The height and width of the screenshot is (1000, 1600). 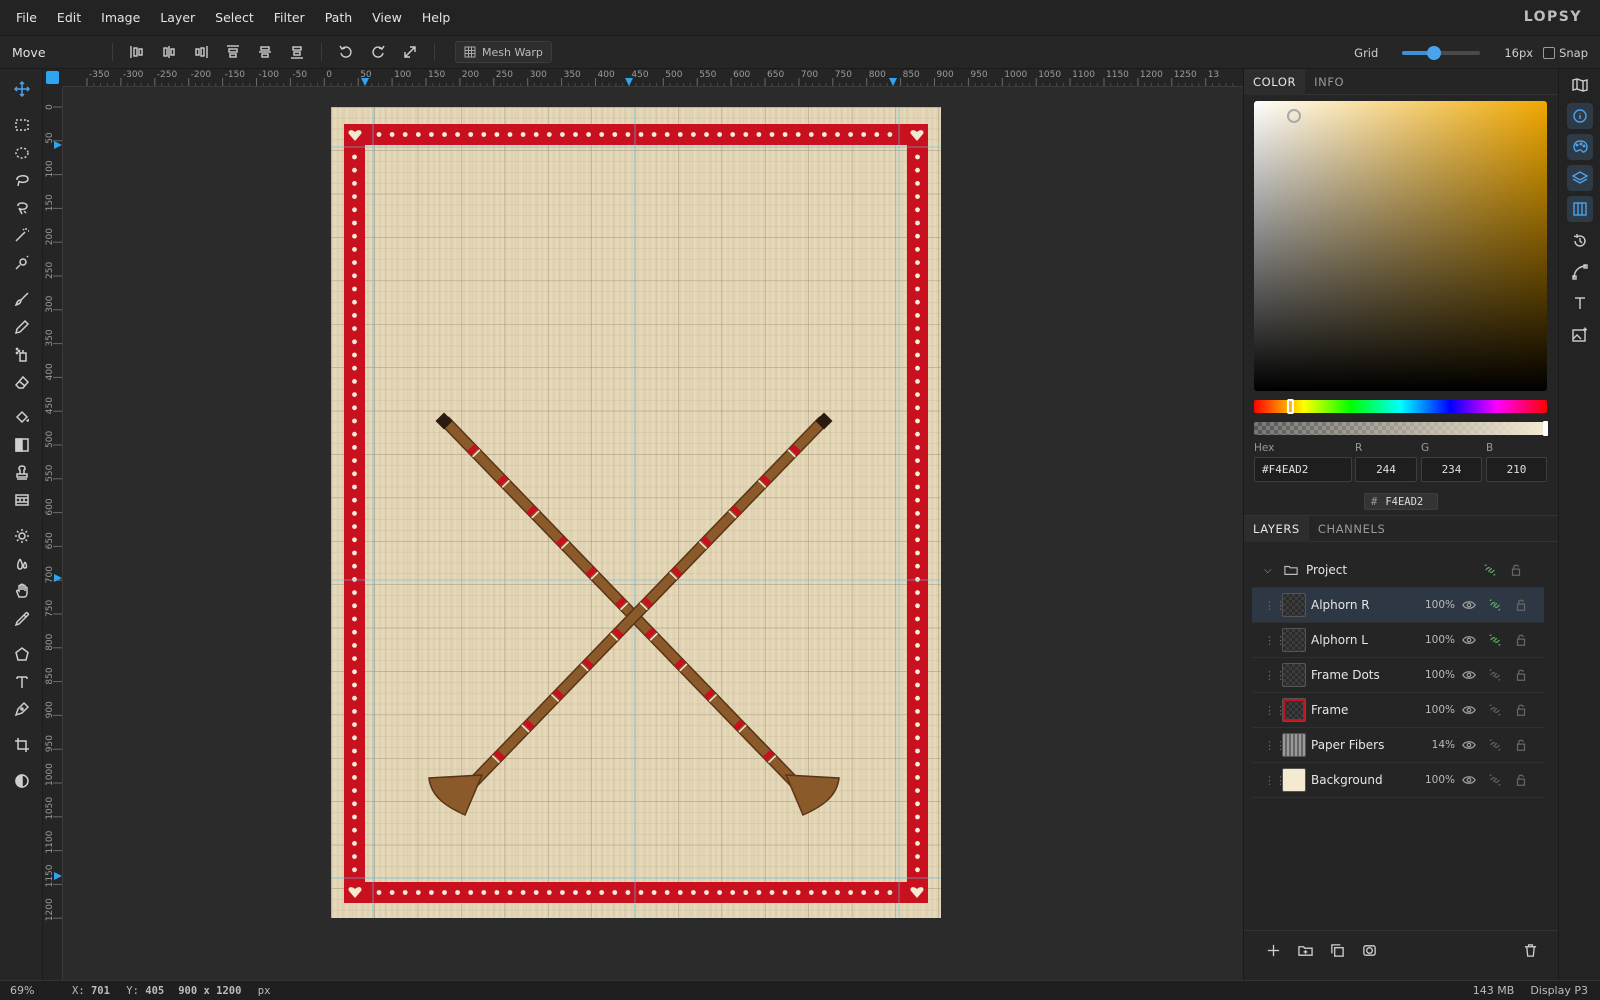 What do you see at coordinates (1303, 469) in the screenshot?
I see `hex-input: #F4EAD2` at bounding box center [1303, 469].